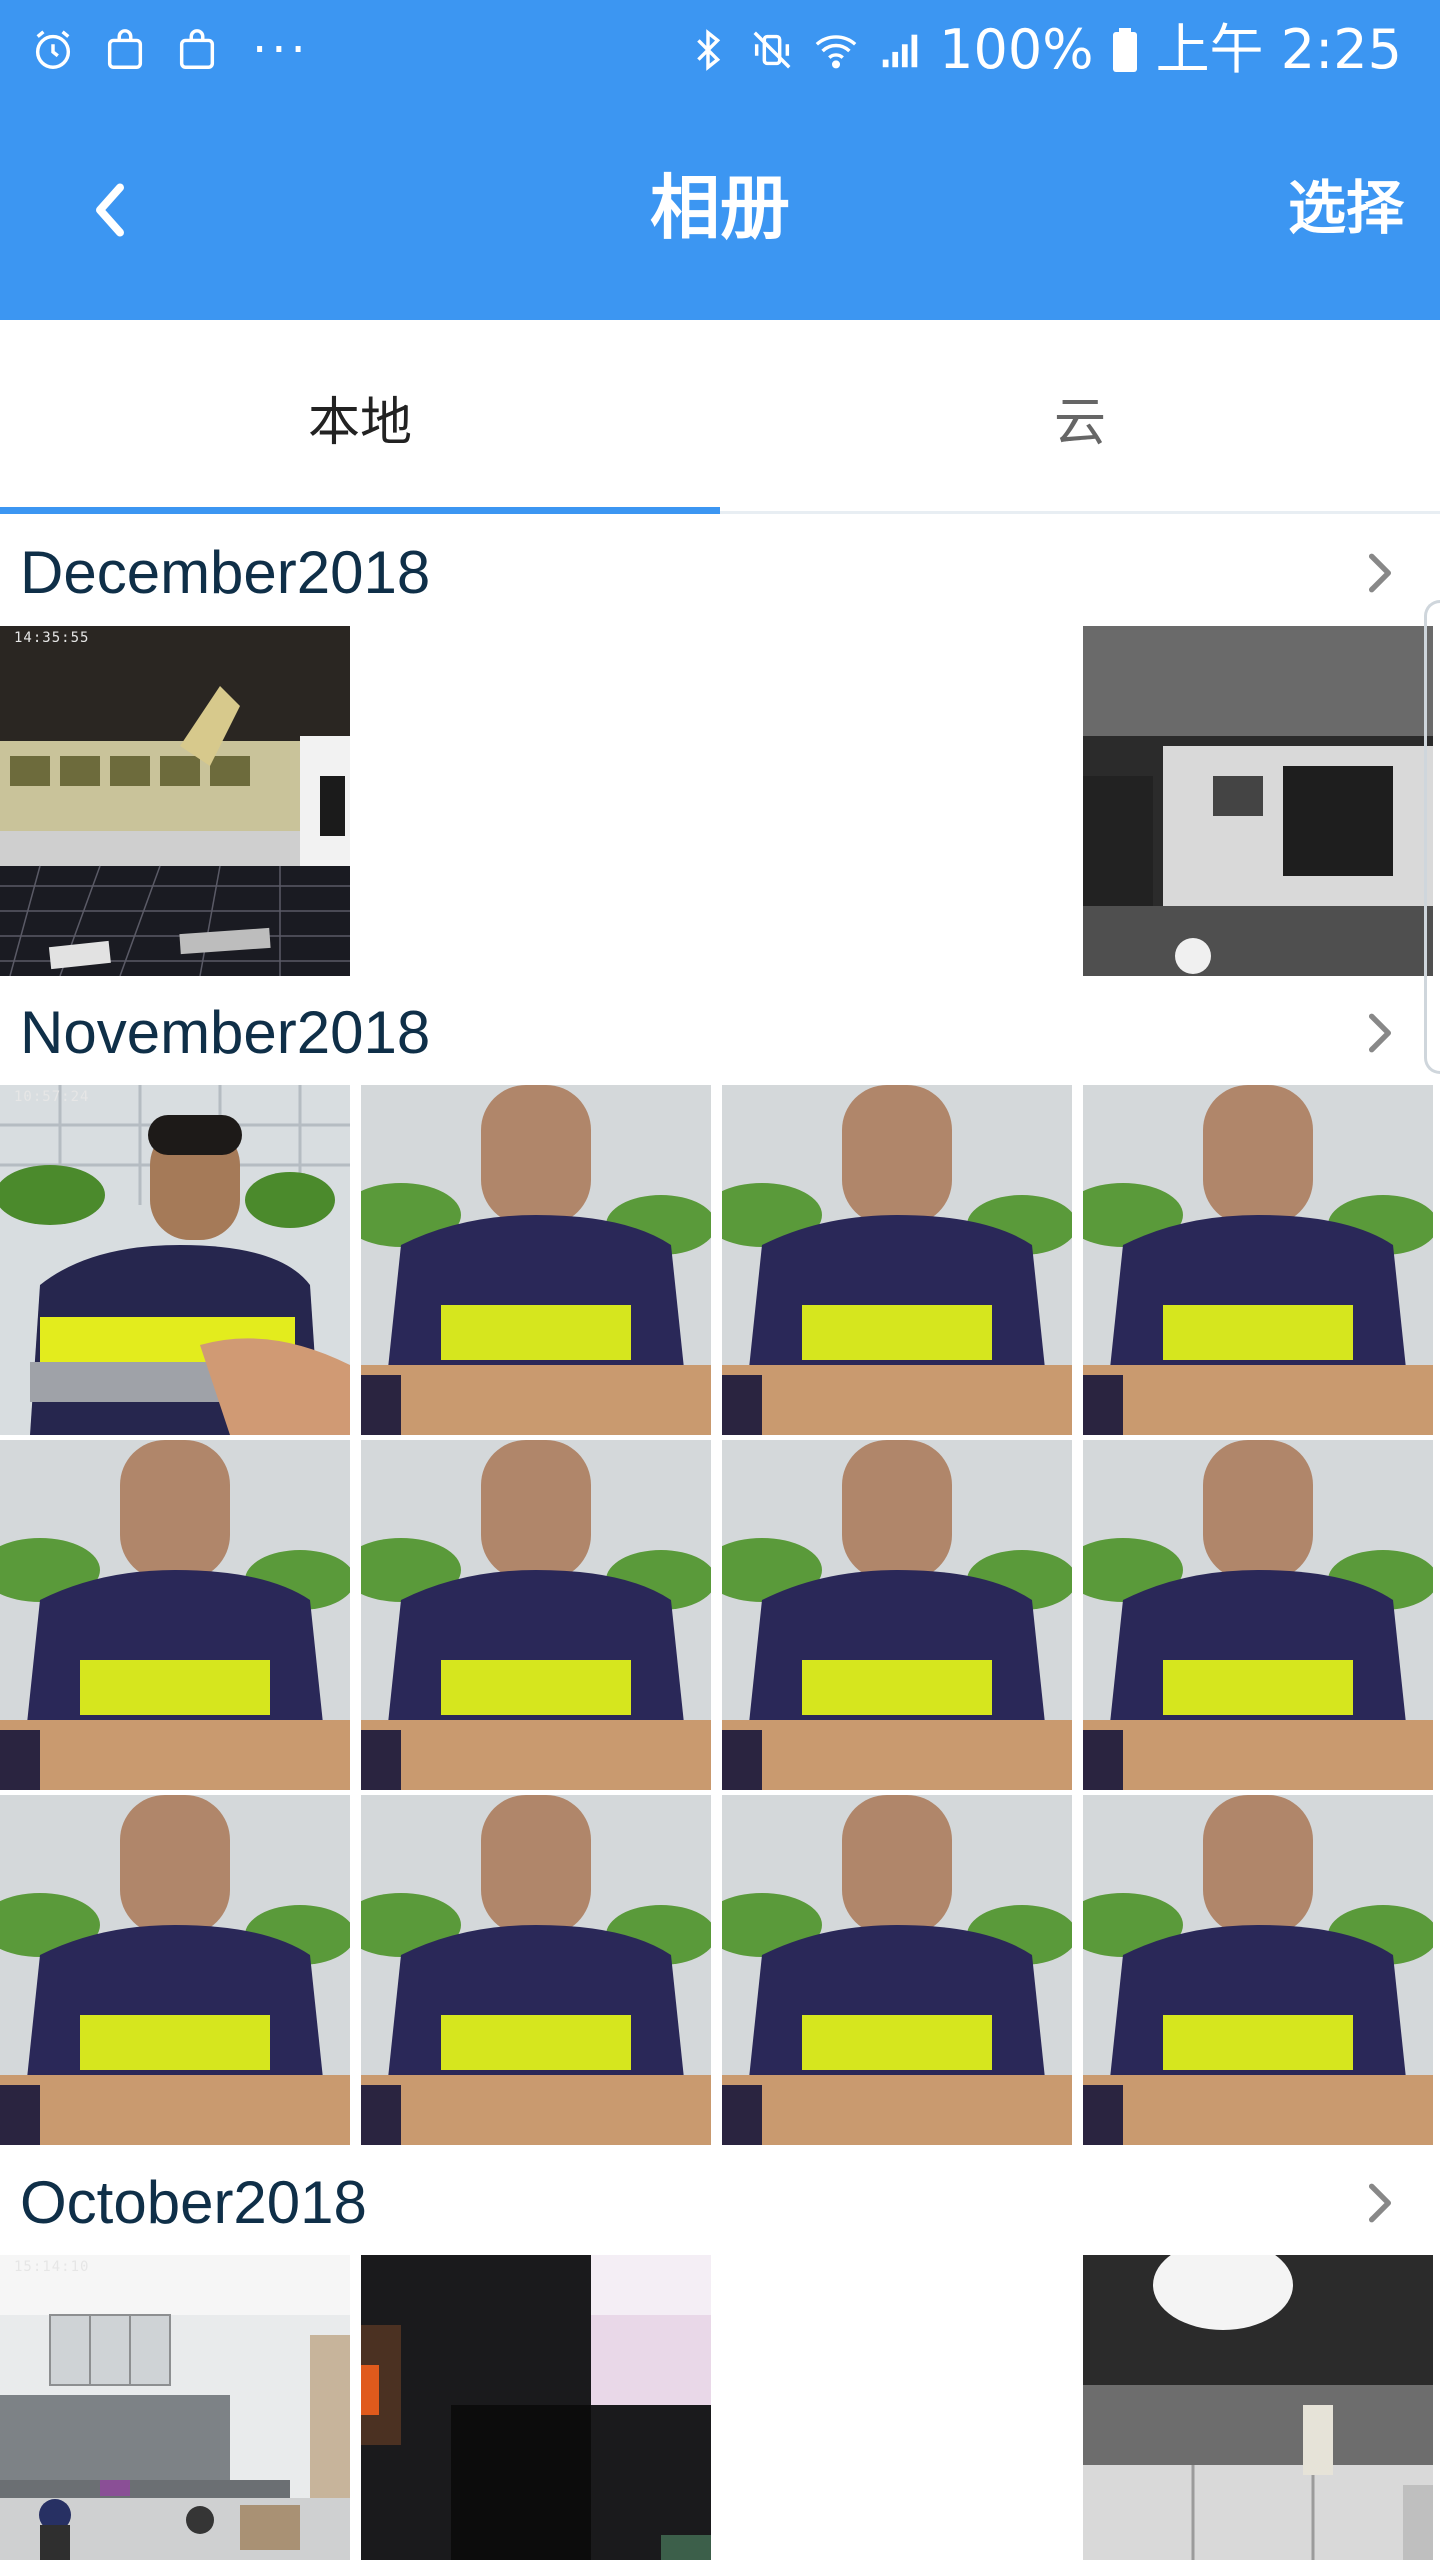  I want to click on battery-percent: 100%, so click(1016, 49).